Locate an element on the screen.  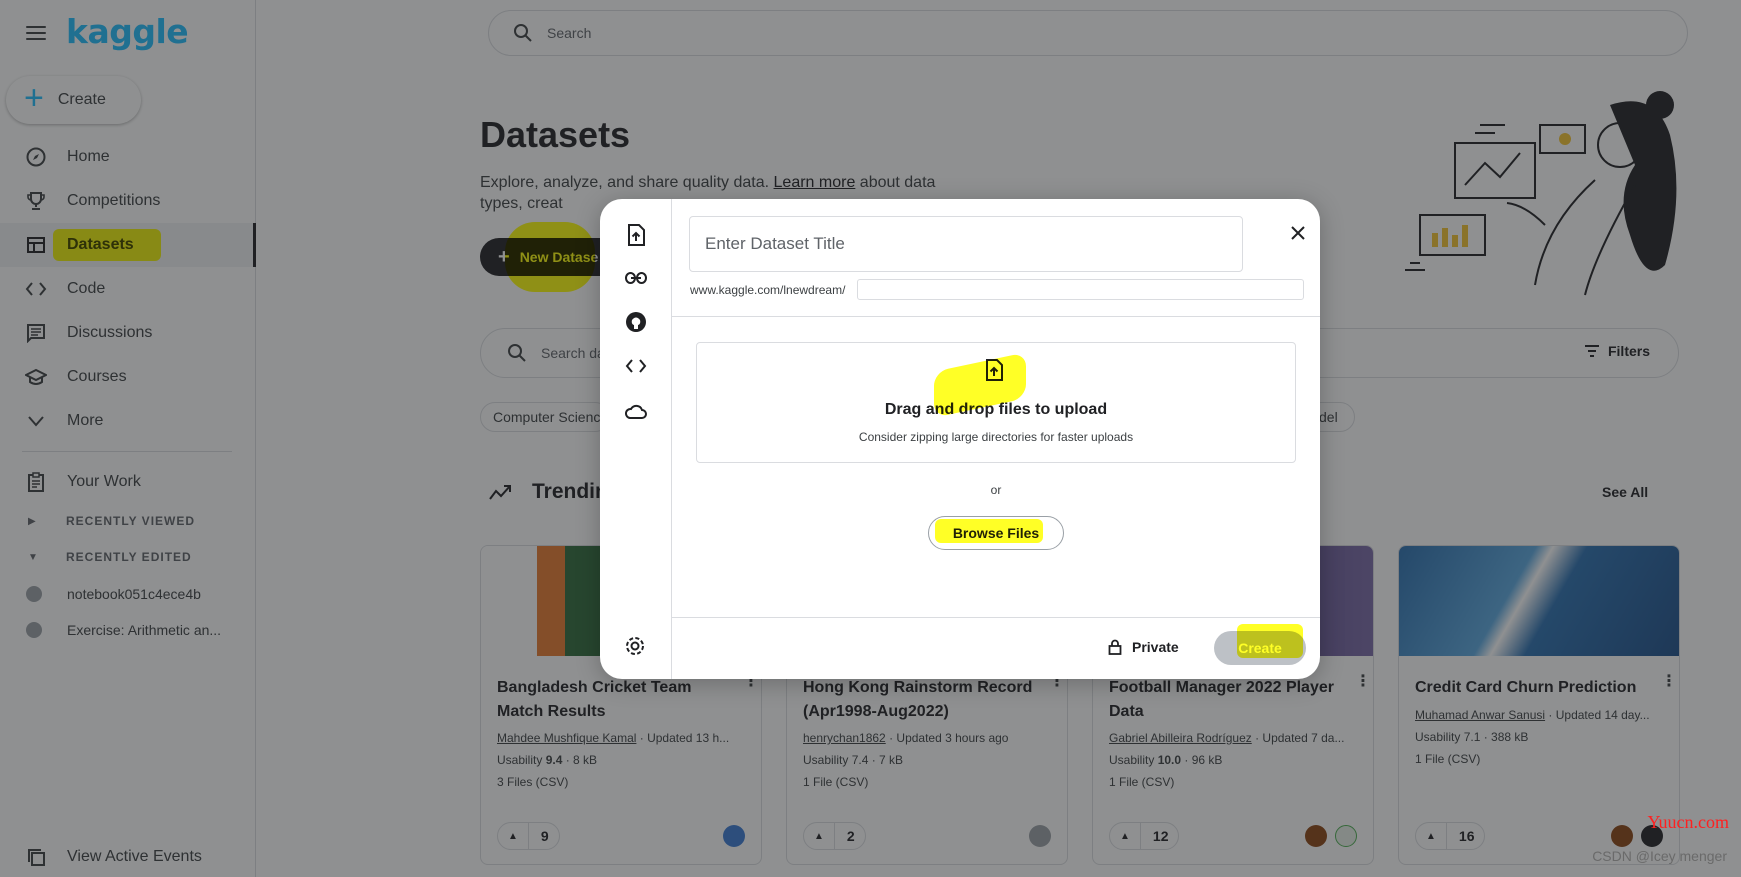
privacy-toggle: Private is located at coordinates (1143, 647).